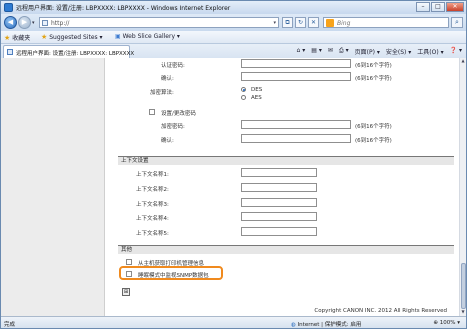  I want to click on stop-icon: ✕, so click(313, 22).